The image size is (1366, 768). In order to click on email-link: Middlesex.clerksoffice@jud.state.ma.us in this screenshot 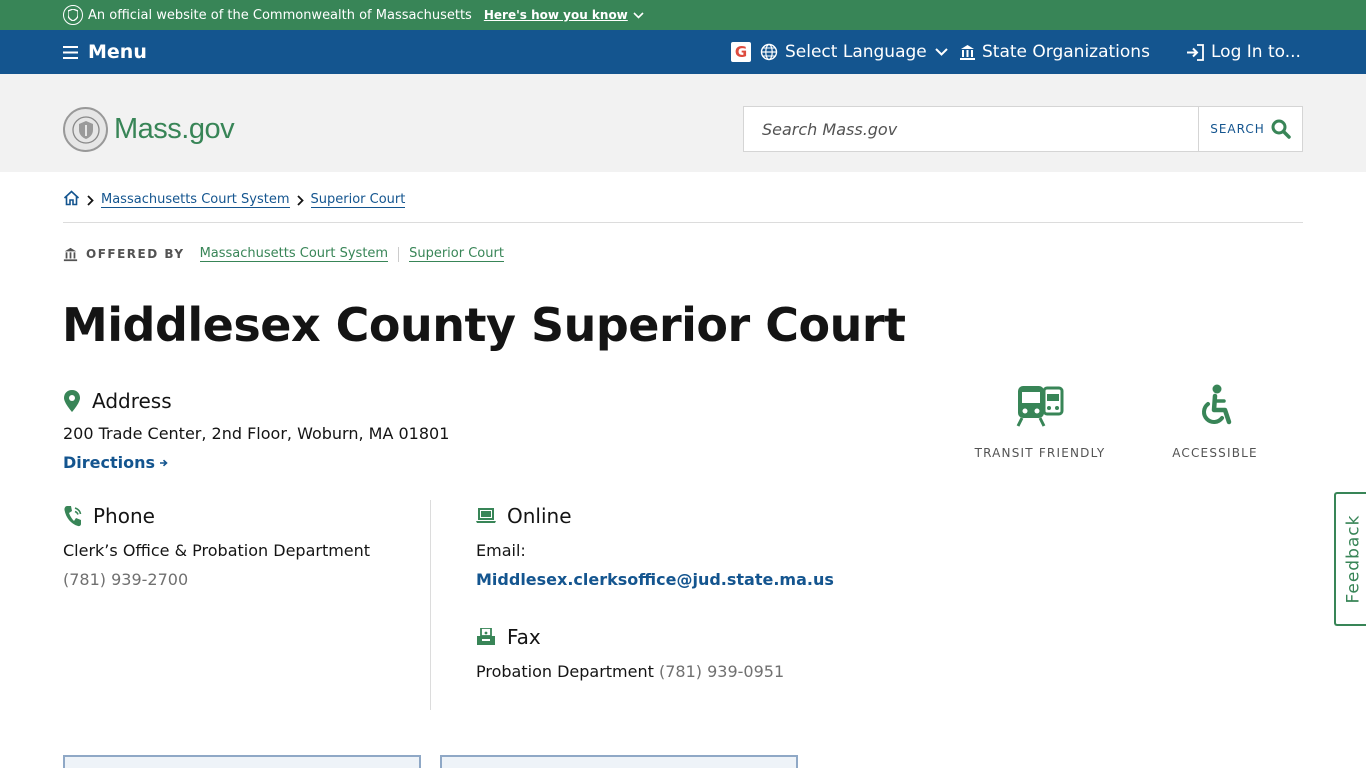, I will do `click(655, 579)`.